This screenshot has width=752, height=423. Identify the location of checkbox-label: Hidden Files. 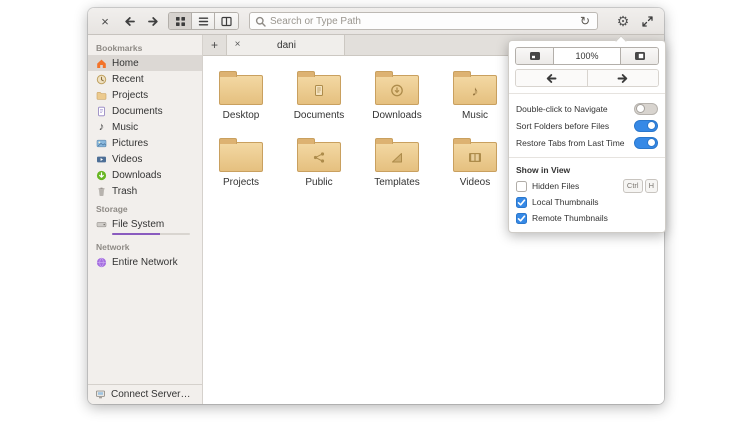
(556, 186).